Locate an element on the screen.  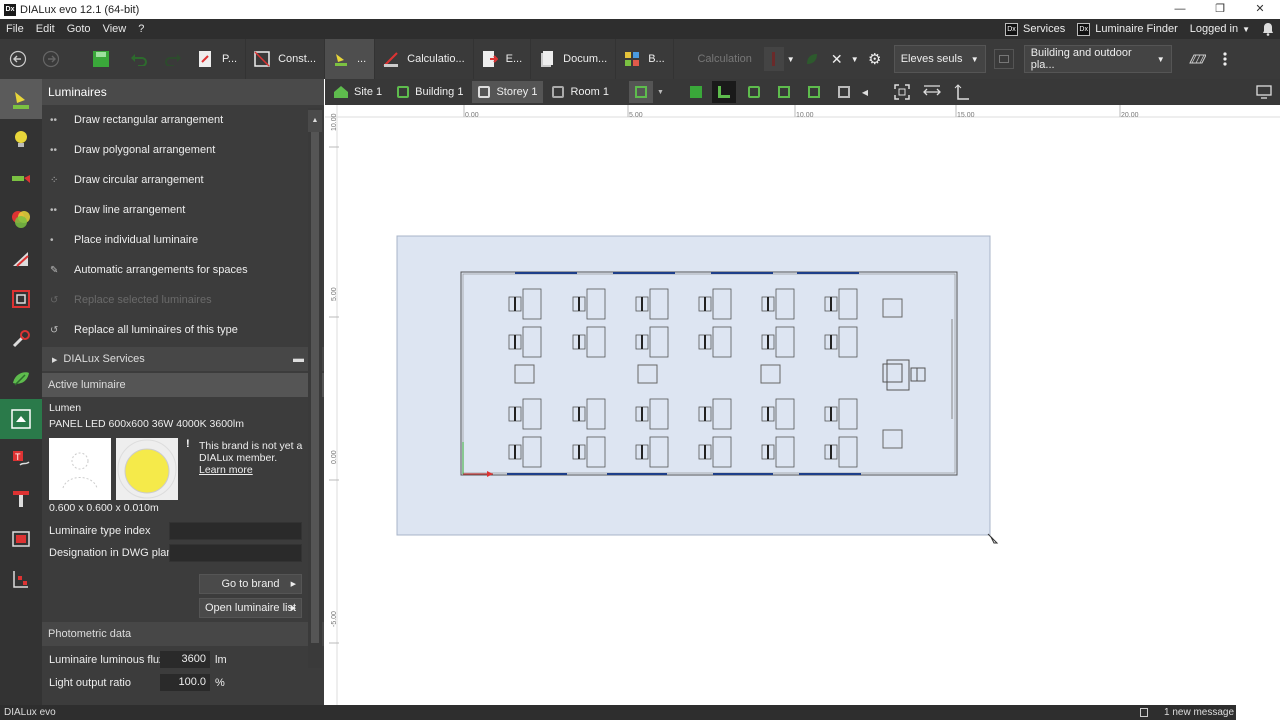
floor-view-icon is located at coordinates (723, 92).